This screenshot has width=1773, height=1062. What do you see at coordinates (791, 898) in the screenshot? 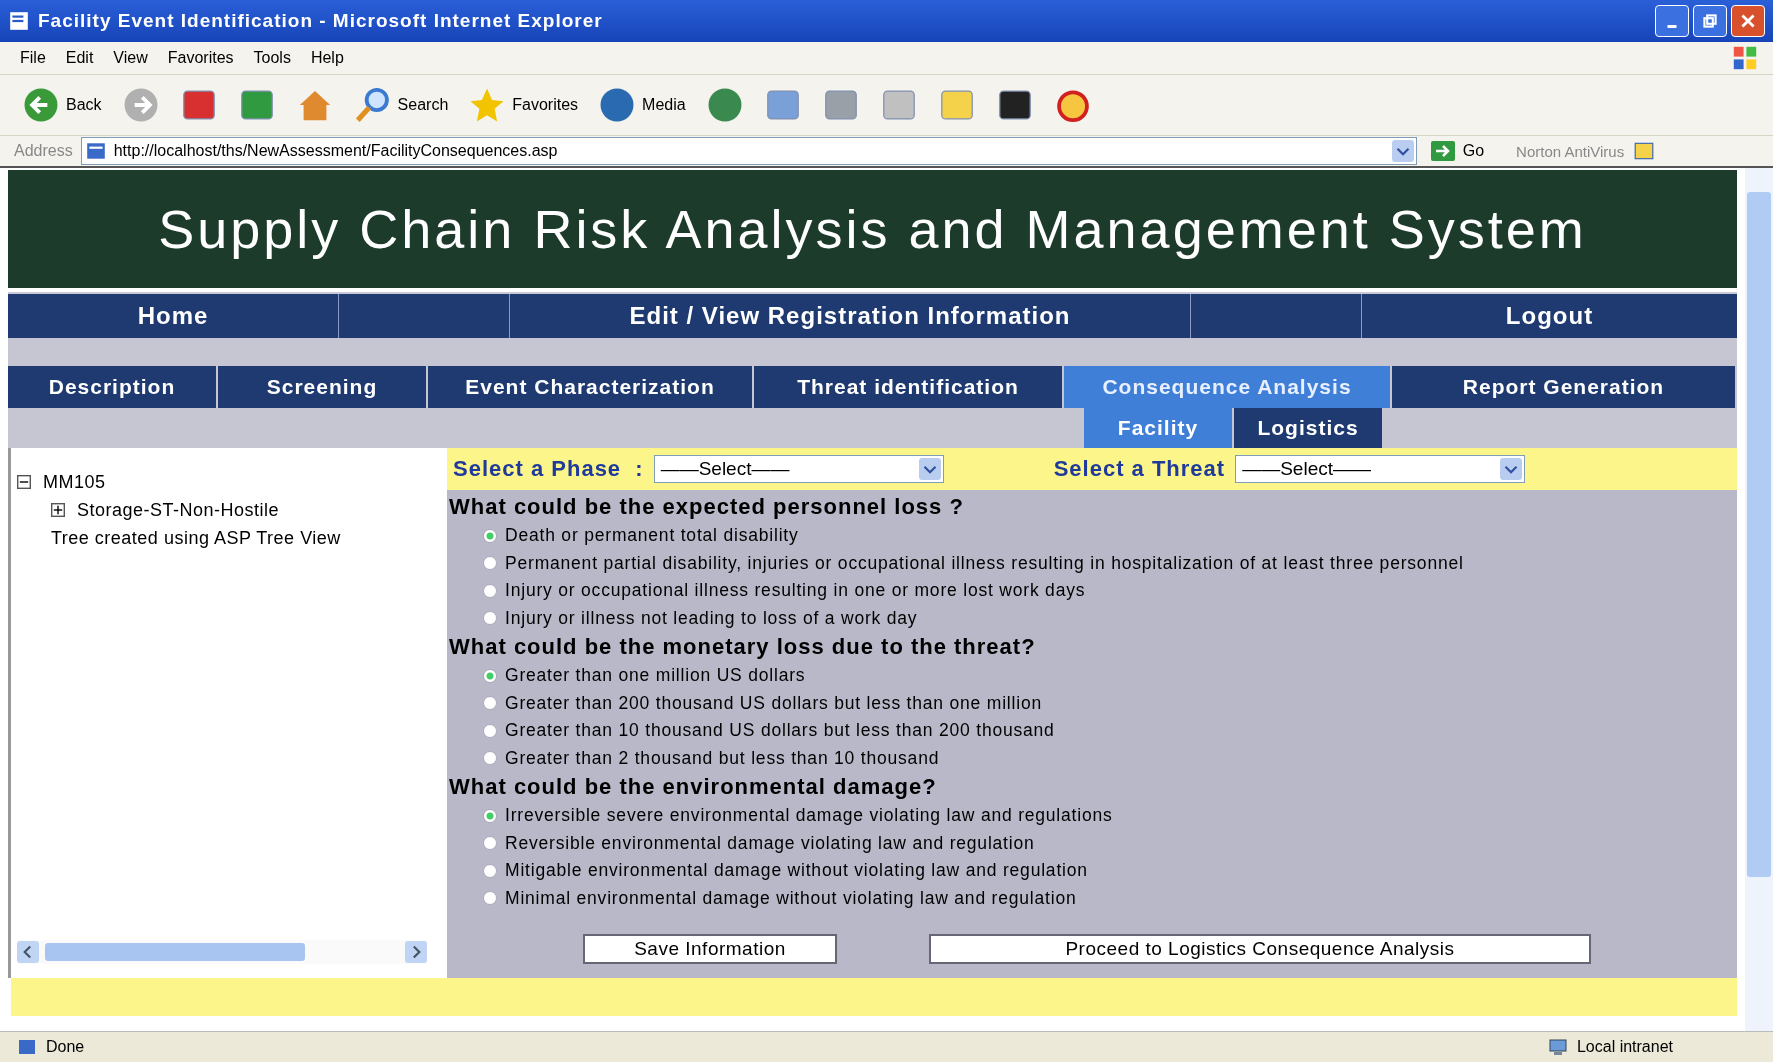
I see `option-label: Minimal environmental damage without violating law and regulation` at bounding box center [791, 898].